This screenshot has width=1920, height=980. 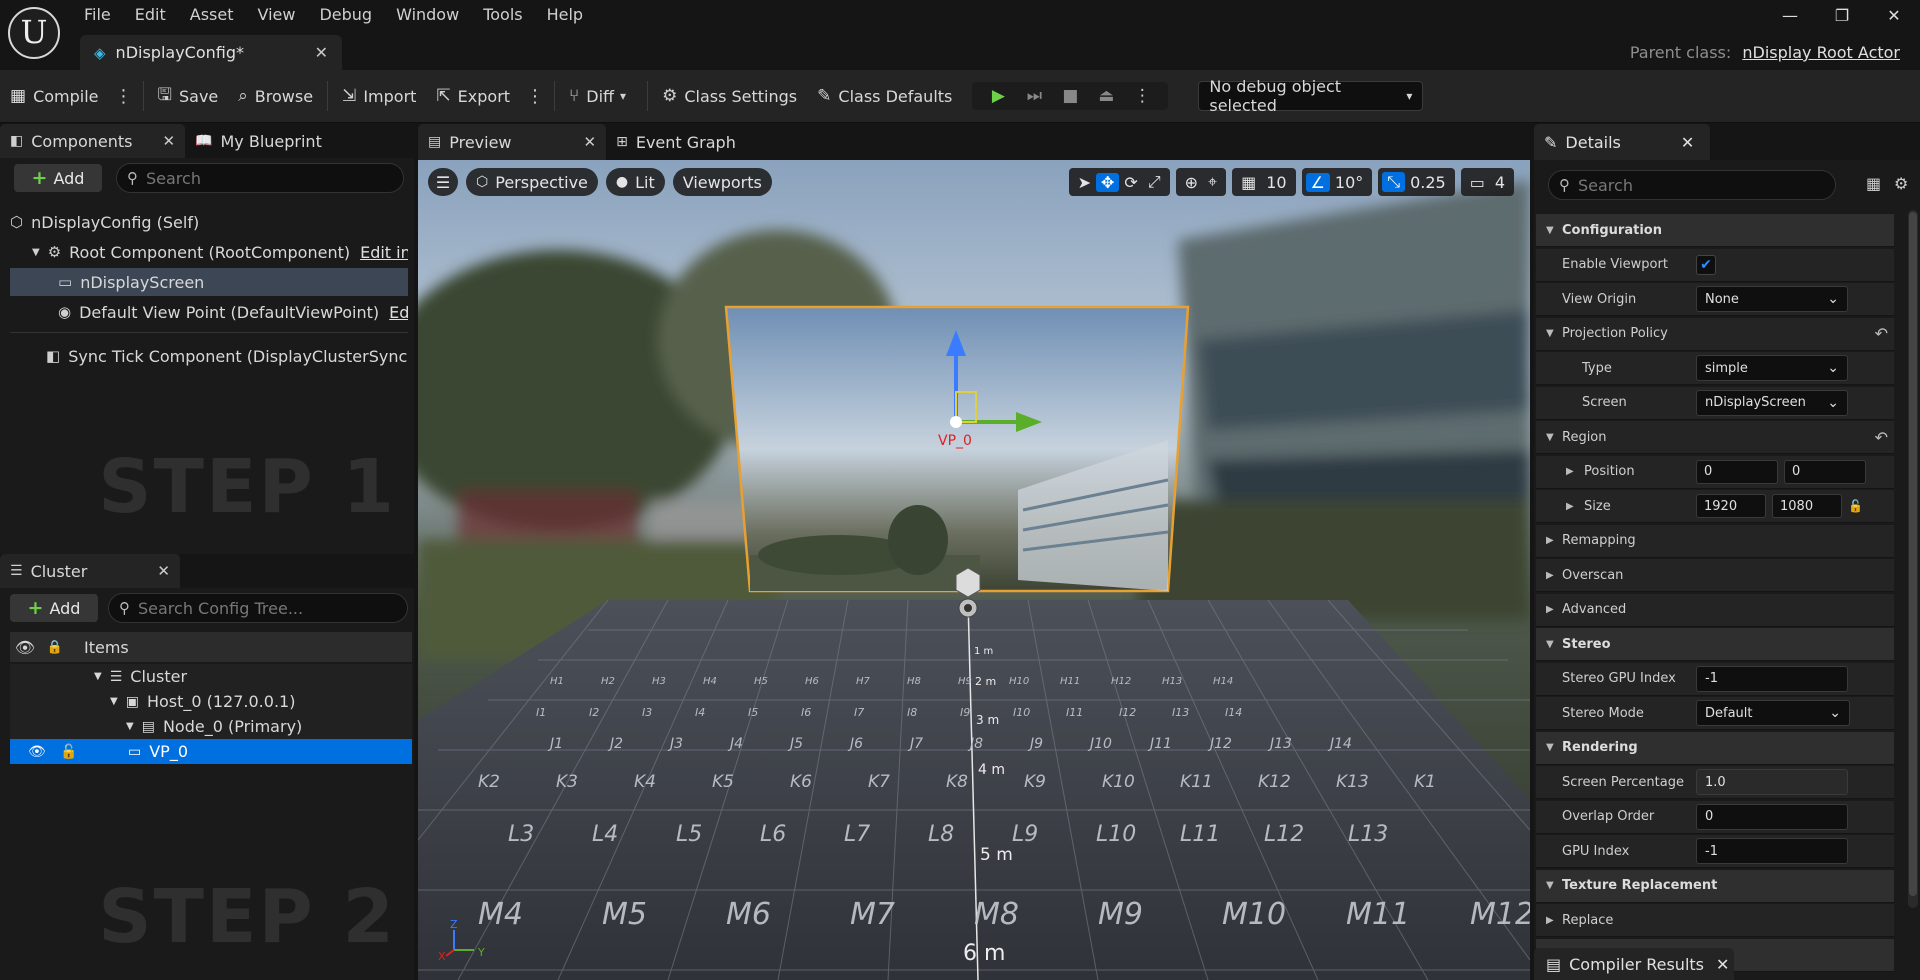 What do you see at coordinates (1772, 782) in the screenshot?
I see `property-input: 1.0` at bounding box center [1772, 782].